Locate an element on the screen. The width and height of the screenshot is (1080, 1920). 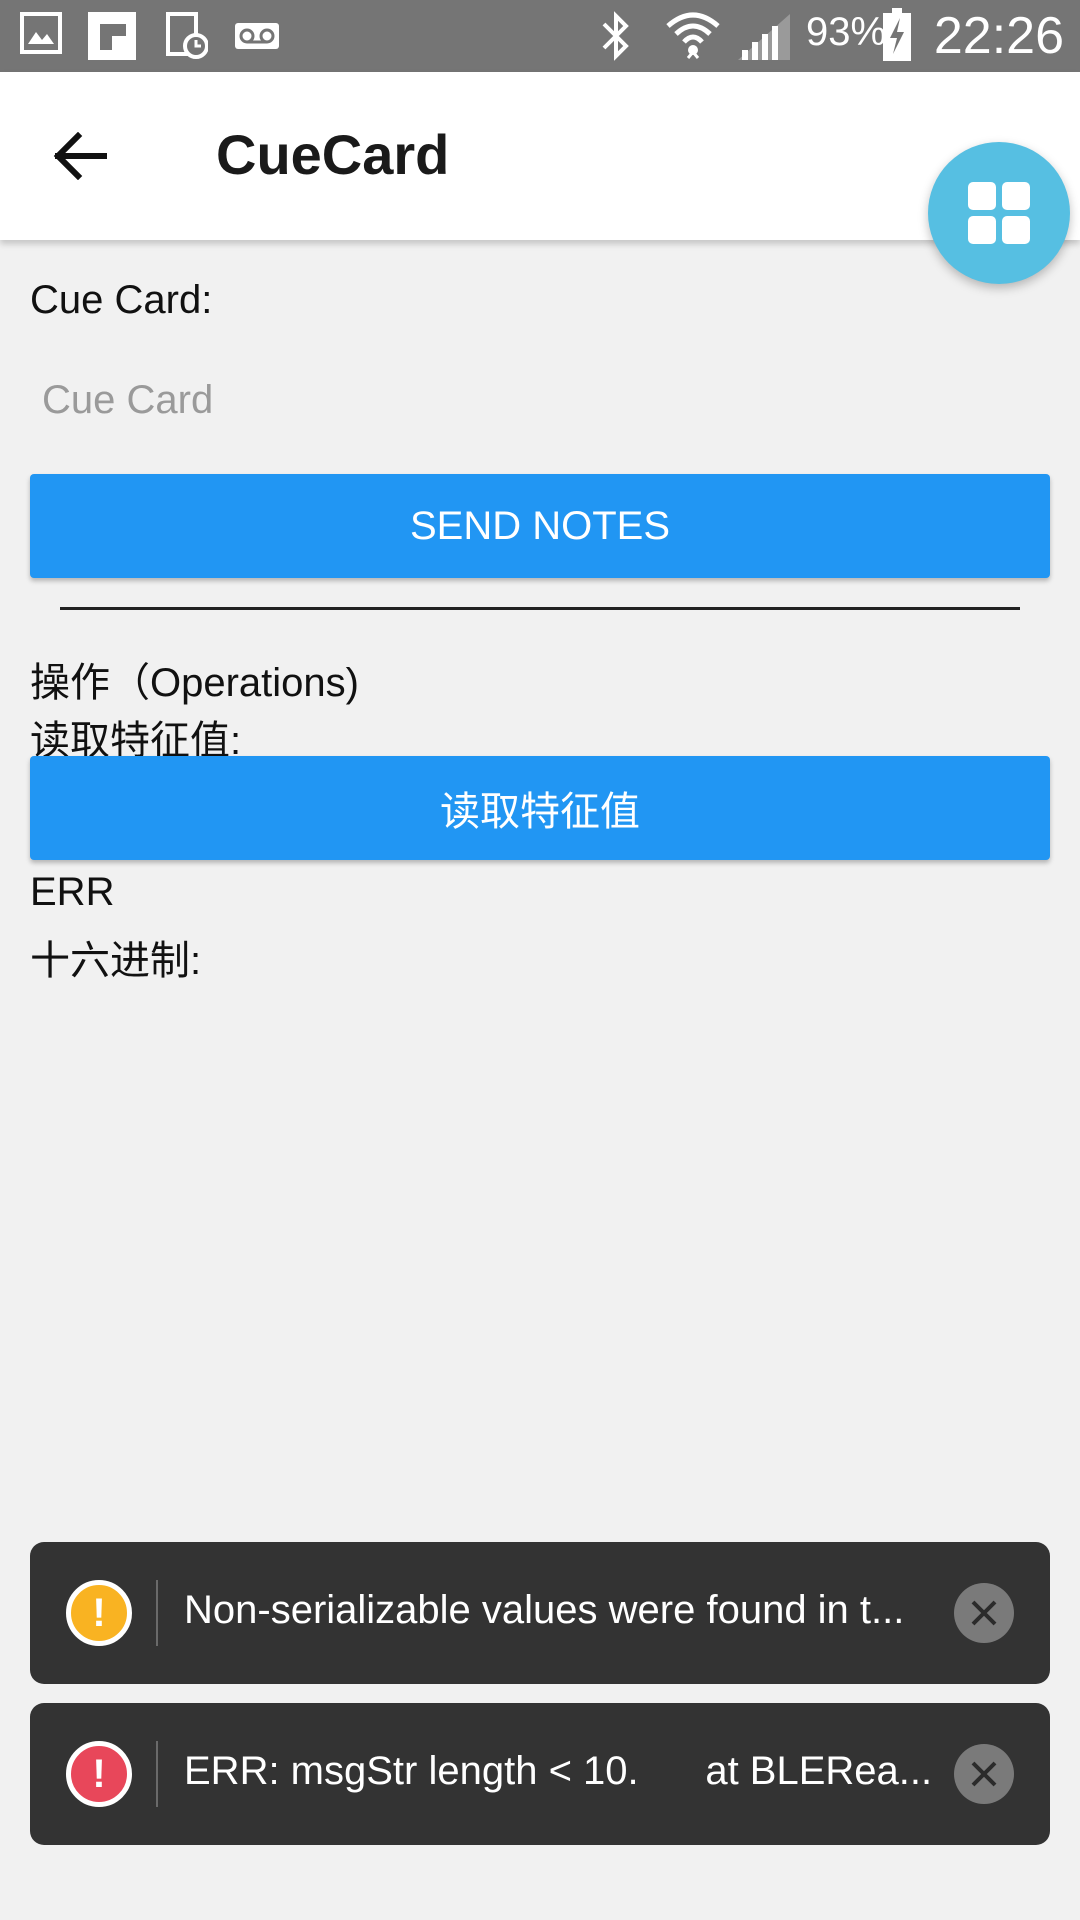
cue-card-label: Cue Card: is located at coordinates (121, 300).